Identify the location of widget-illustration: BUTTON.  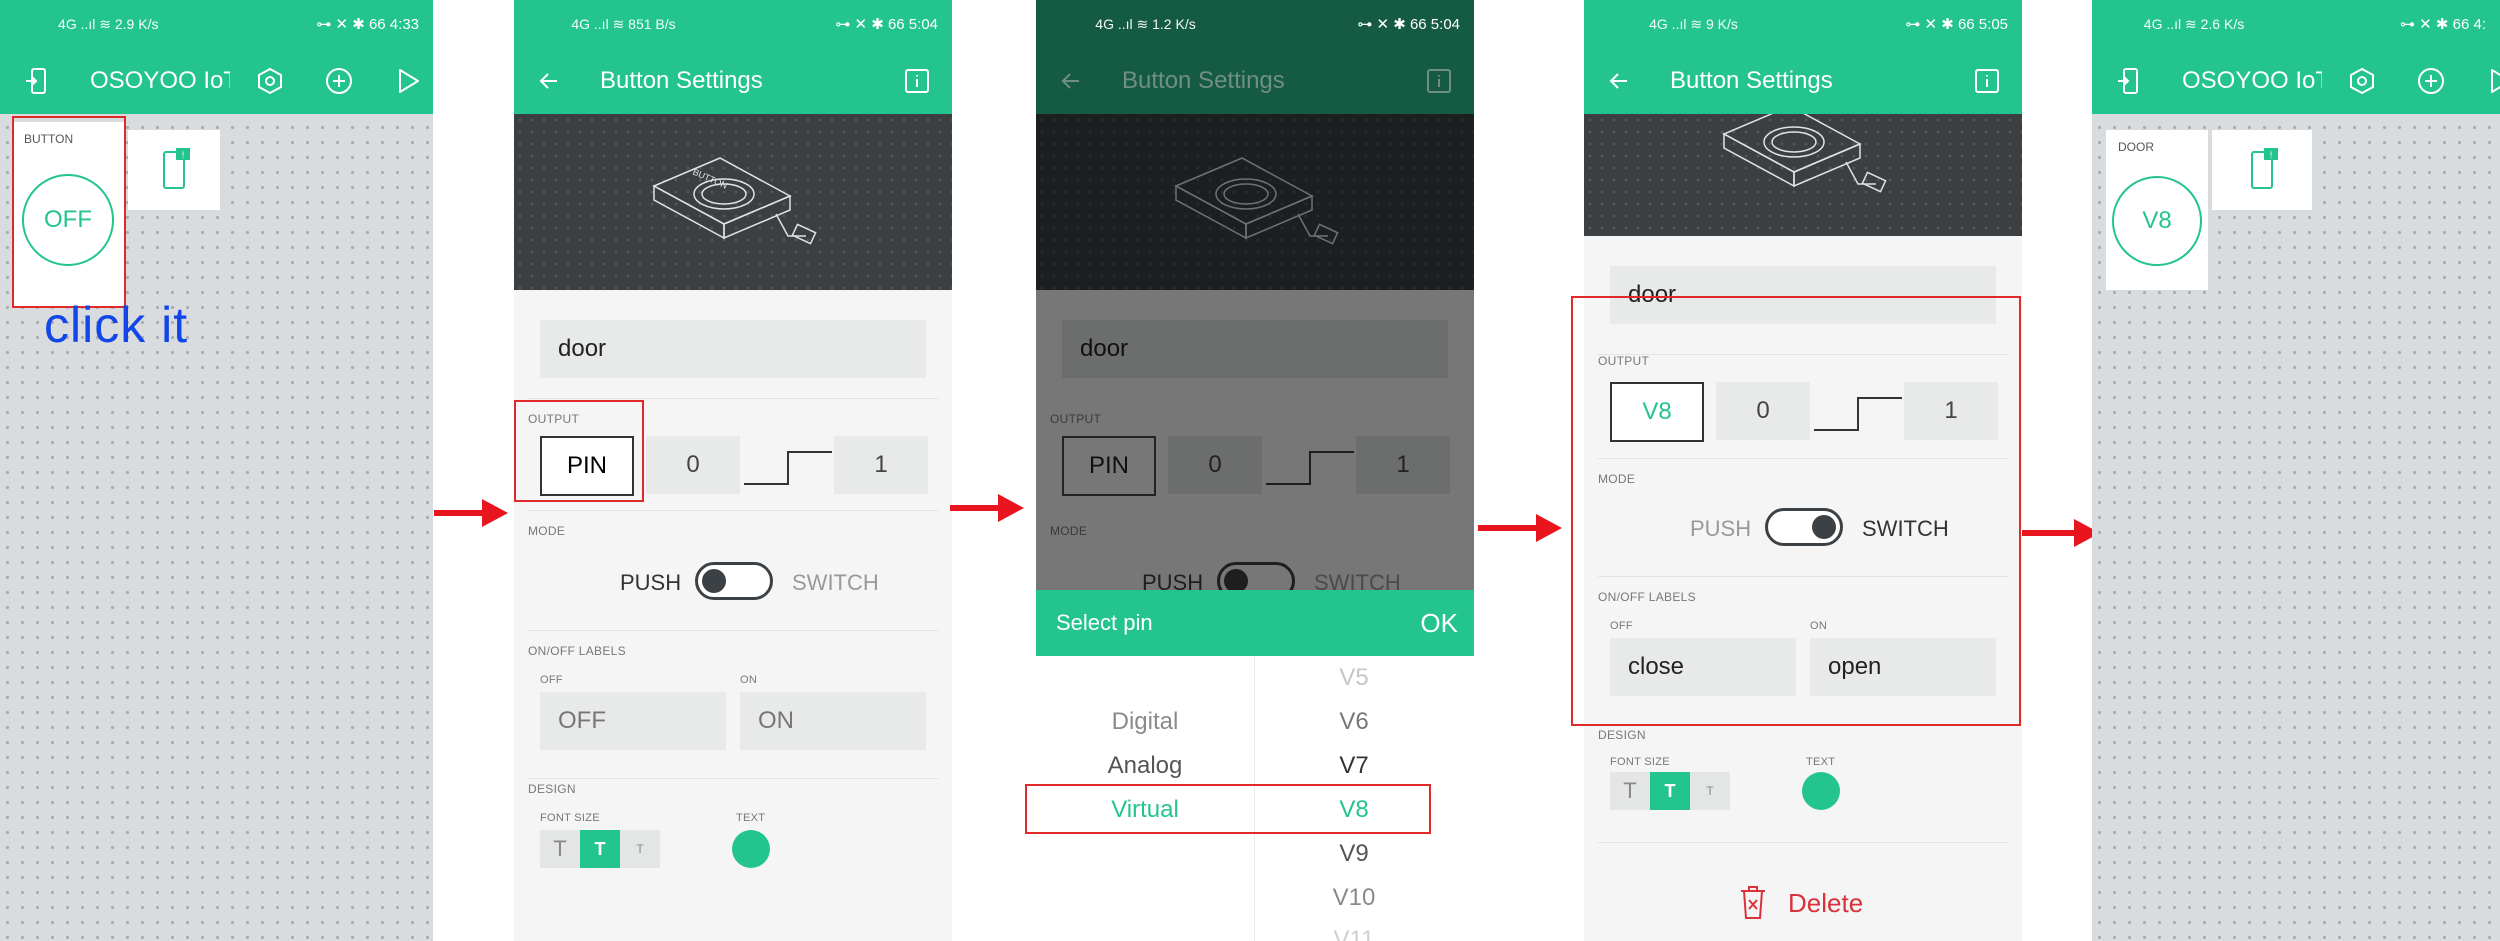
(733, 202).